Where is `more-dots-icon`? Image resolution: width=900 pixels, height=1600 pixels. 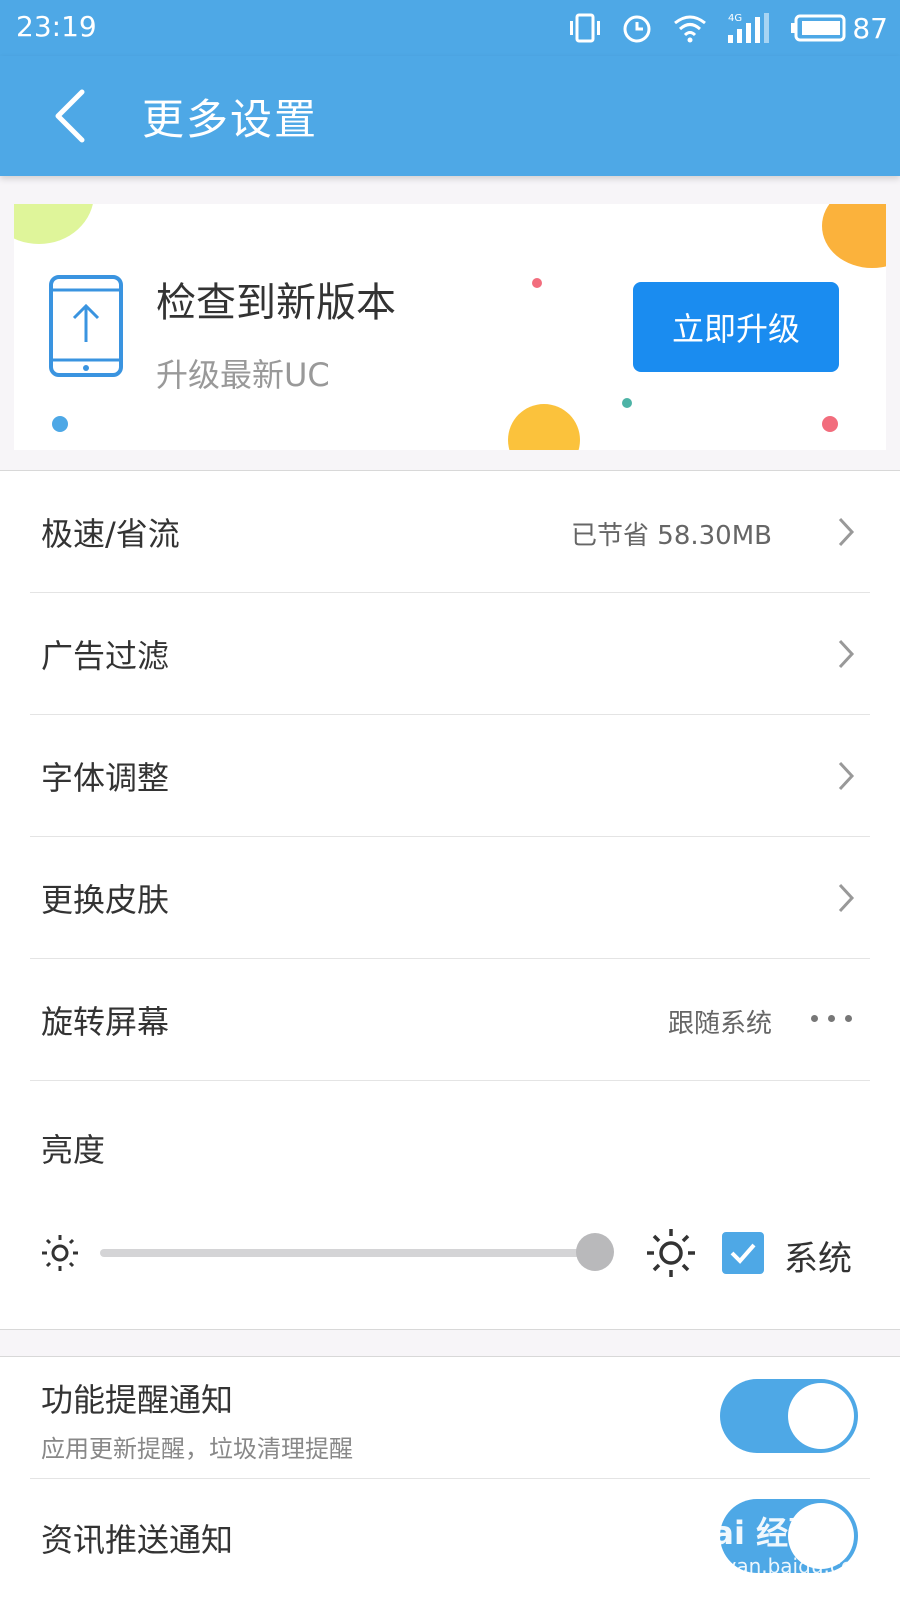
more-dots-icon is located at coordinates (831, 1018).